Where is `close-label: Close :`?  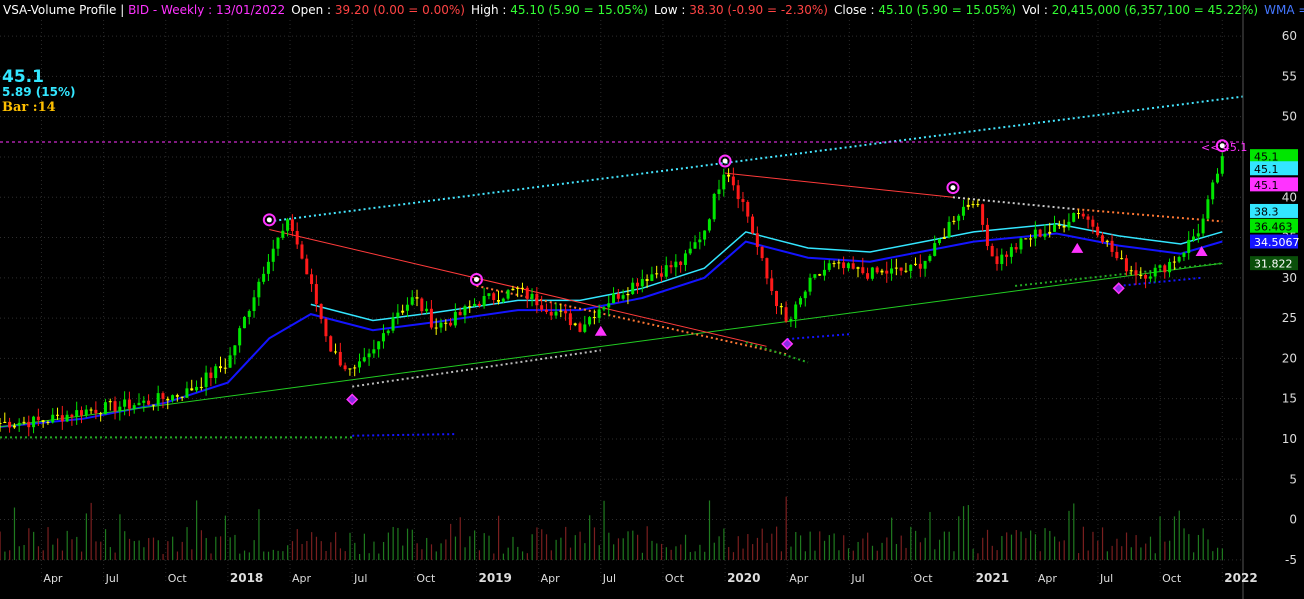
close-label: Close : is located at coordinates (856, 10).